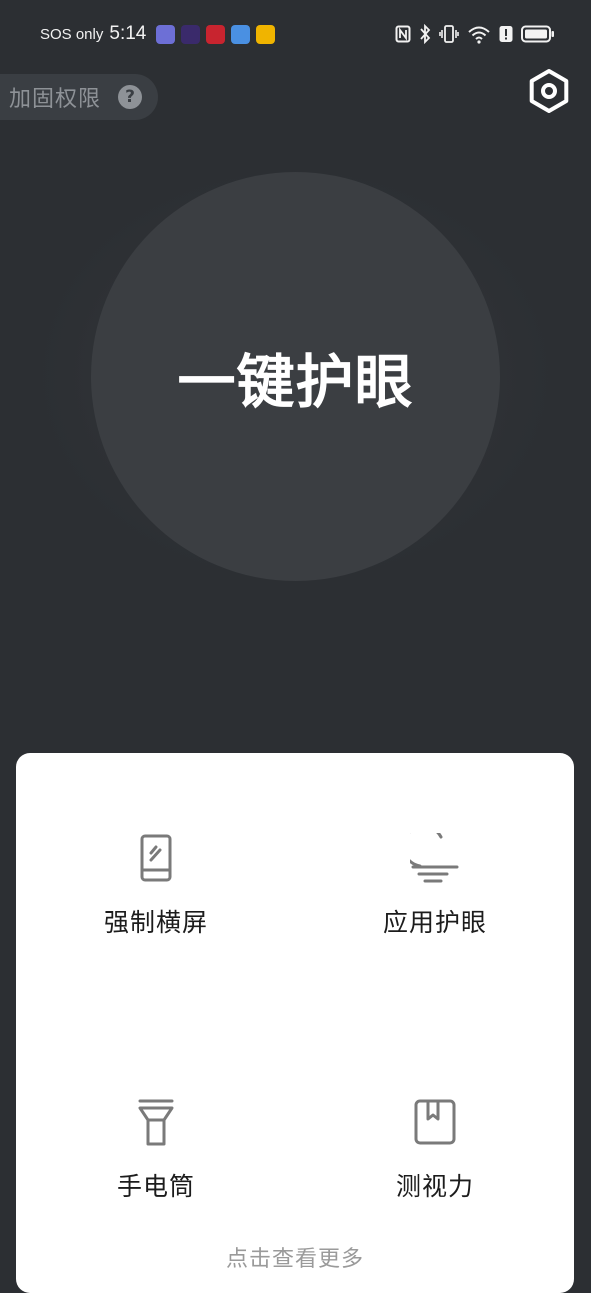 The height and width of the screenshot is (1293, 591). I want to click on bluetooth-icon, so click(425, 34).